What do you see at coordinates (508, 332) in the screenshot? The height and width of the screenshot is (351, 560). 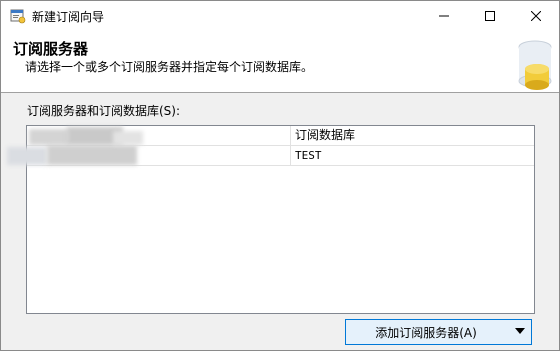 I see `button-divider` at bounding box center [508, 332].